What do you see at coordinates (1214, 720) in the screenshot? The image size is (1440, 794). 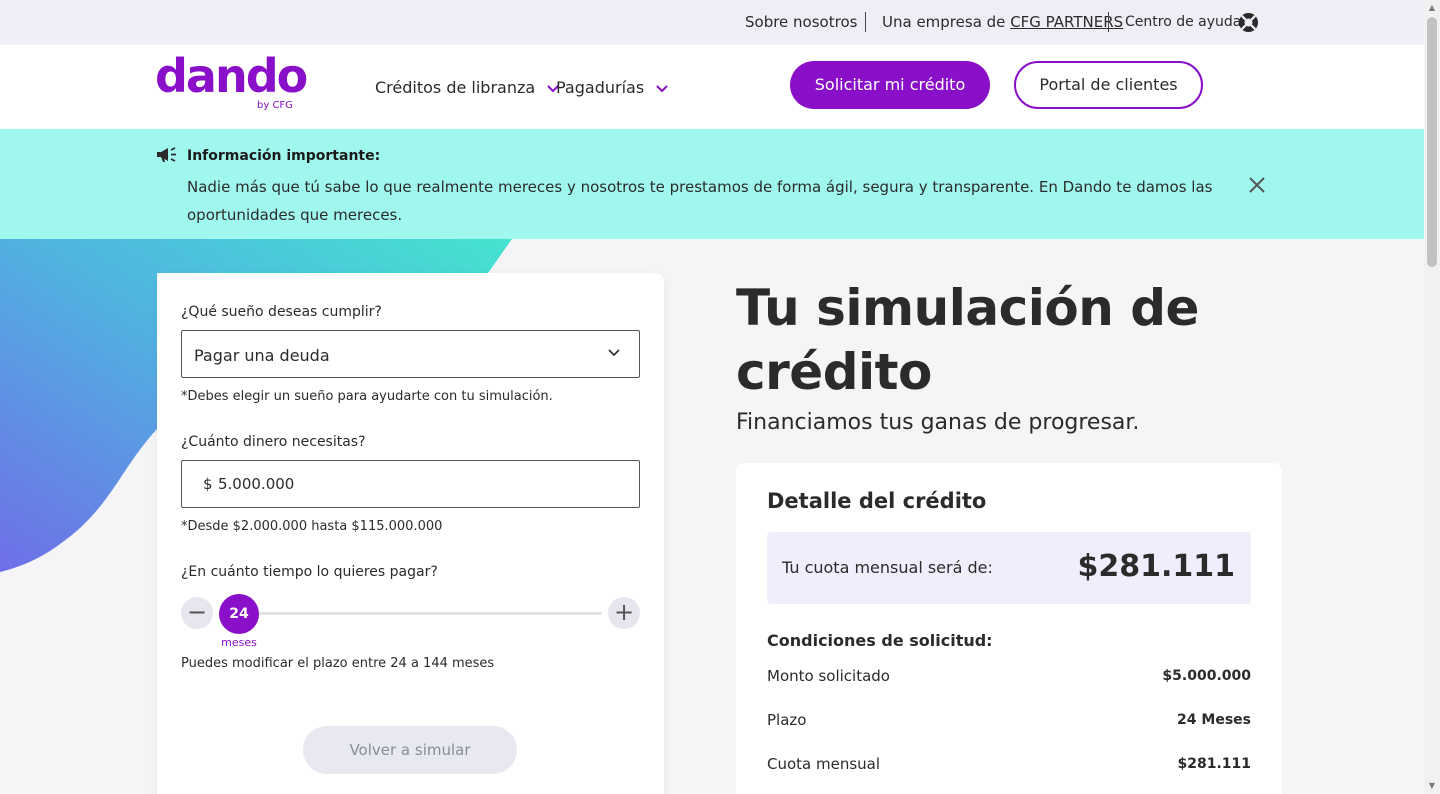 I see `condition-value: 24 Meses` at bounding box center [1214, 720].